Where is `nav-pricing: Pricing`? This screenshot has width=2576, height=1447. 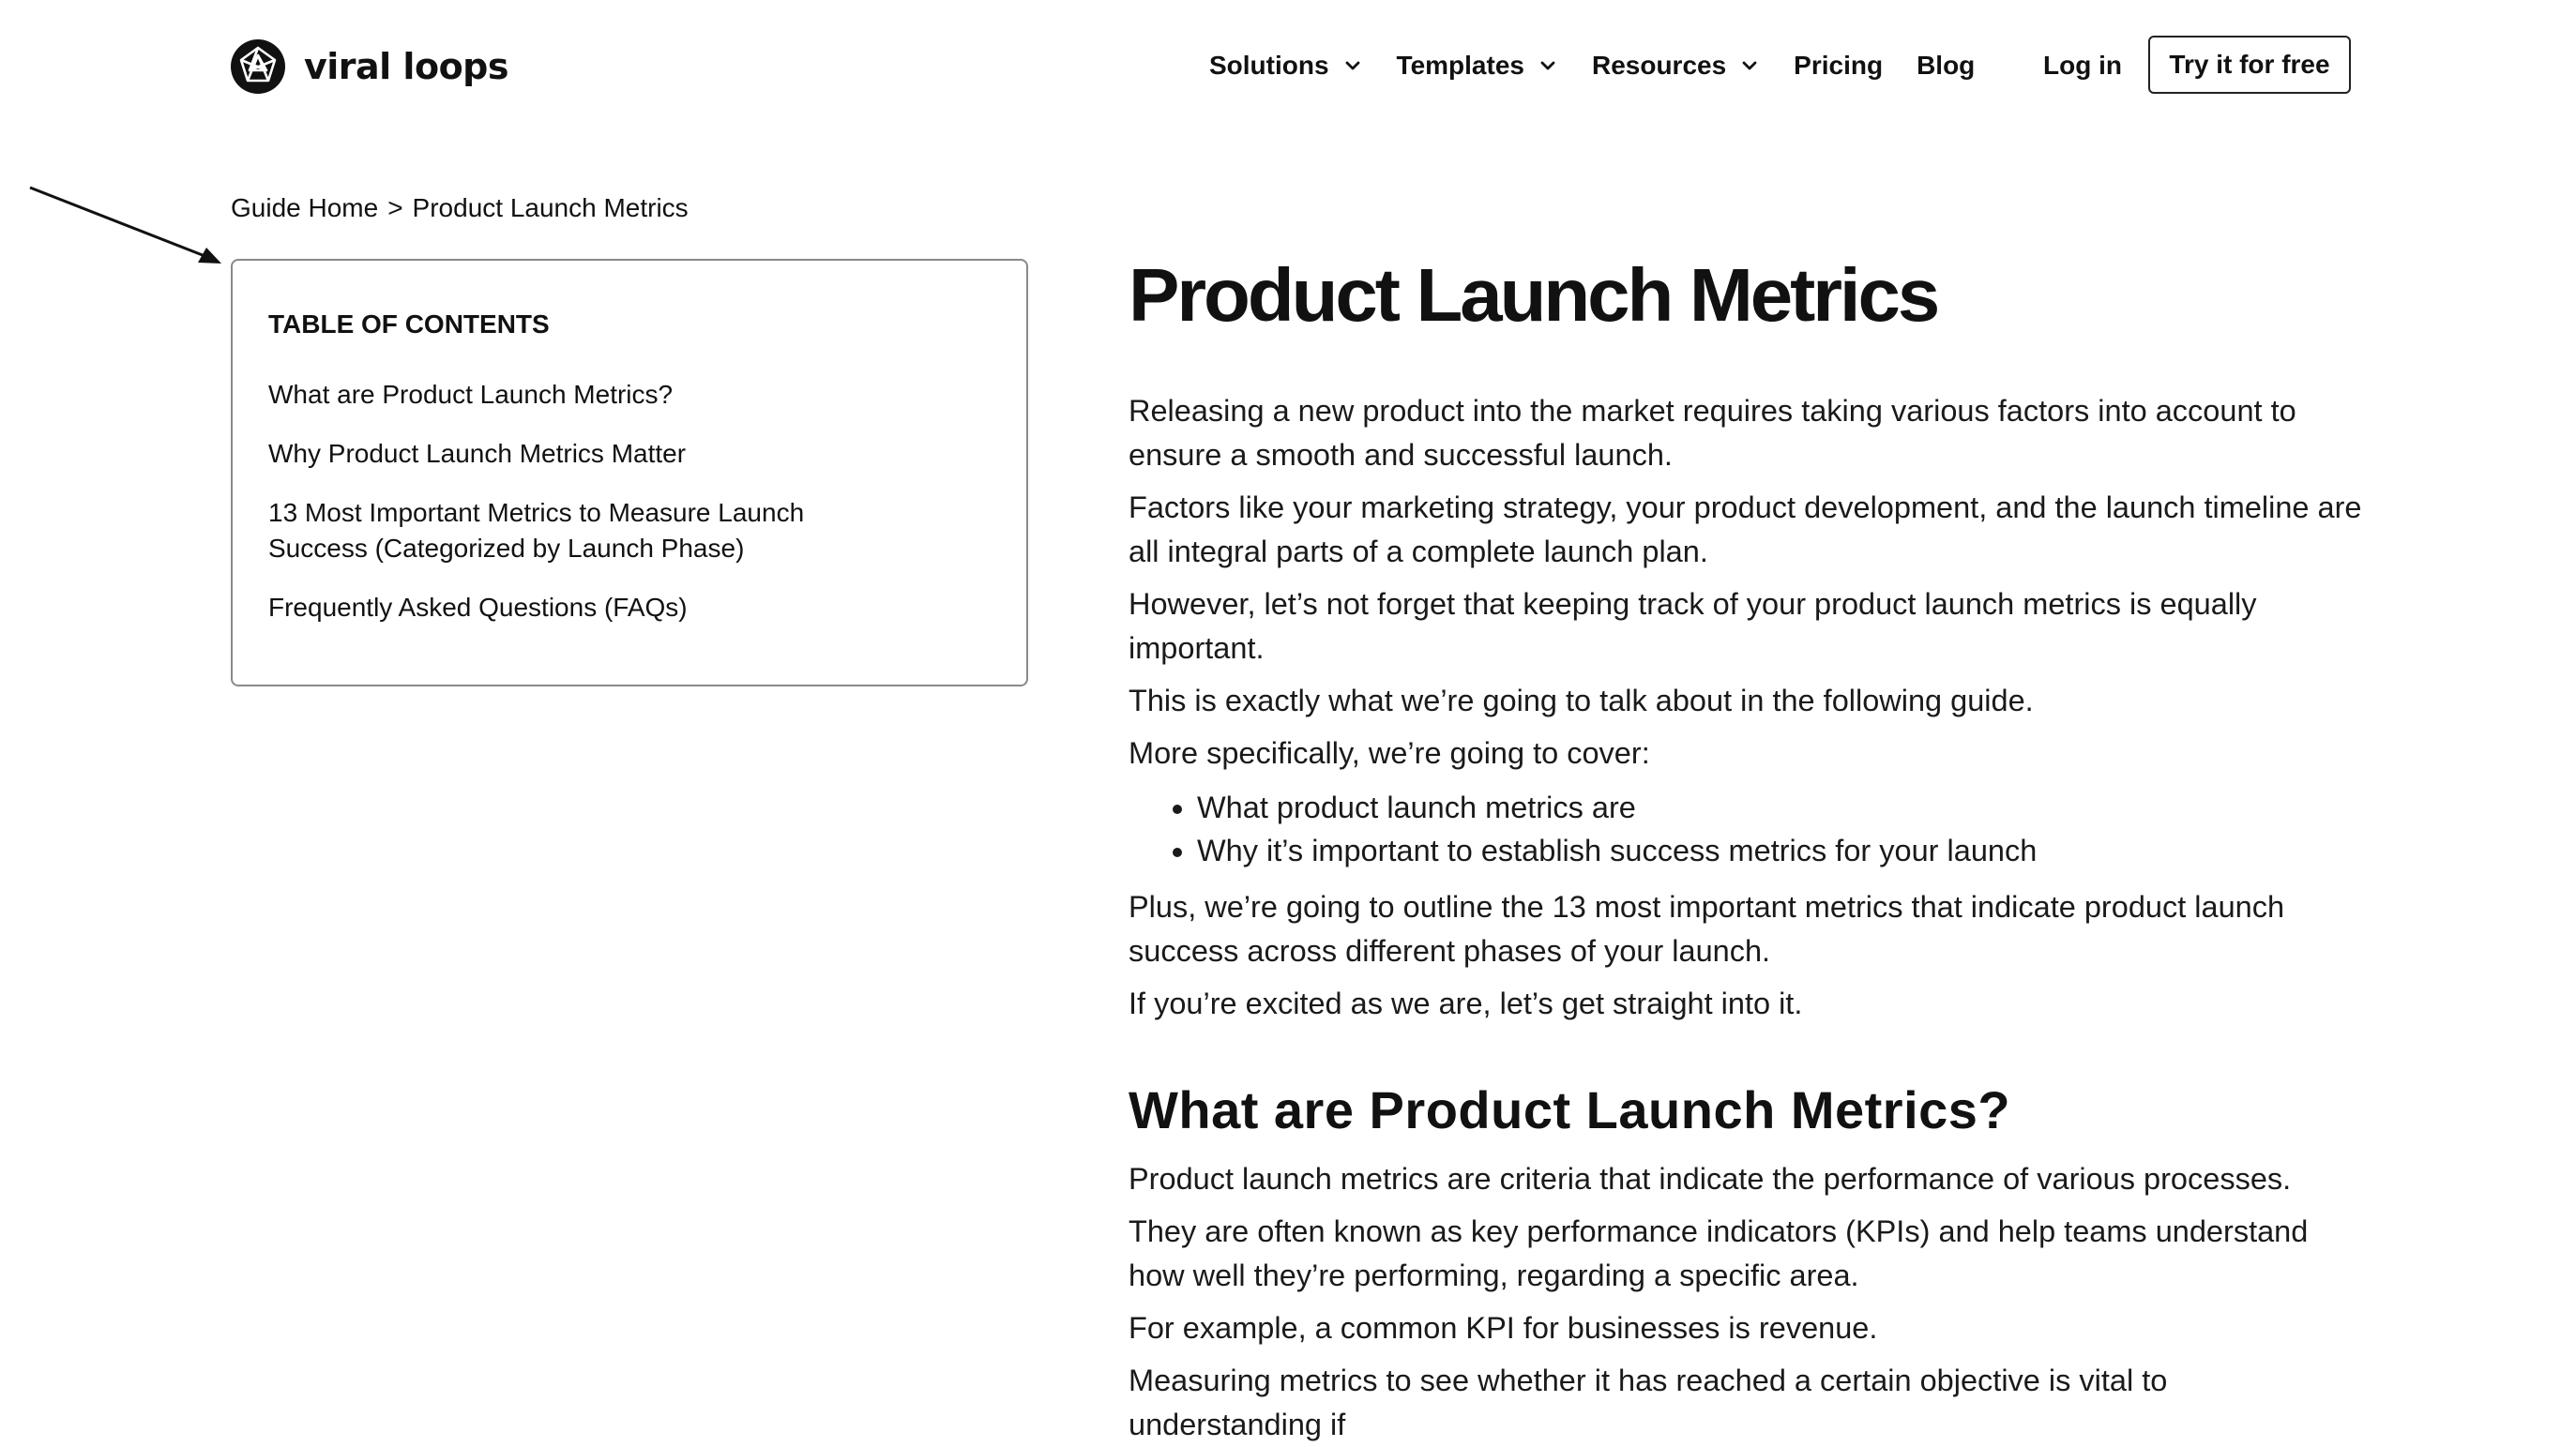 nav-pricing: Pricing is located at coordinates (1838, 66).